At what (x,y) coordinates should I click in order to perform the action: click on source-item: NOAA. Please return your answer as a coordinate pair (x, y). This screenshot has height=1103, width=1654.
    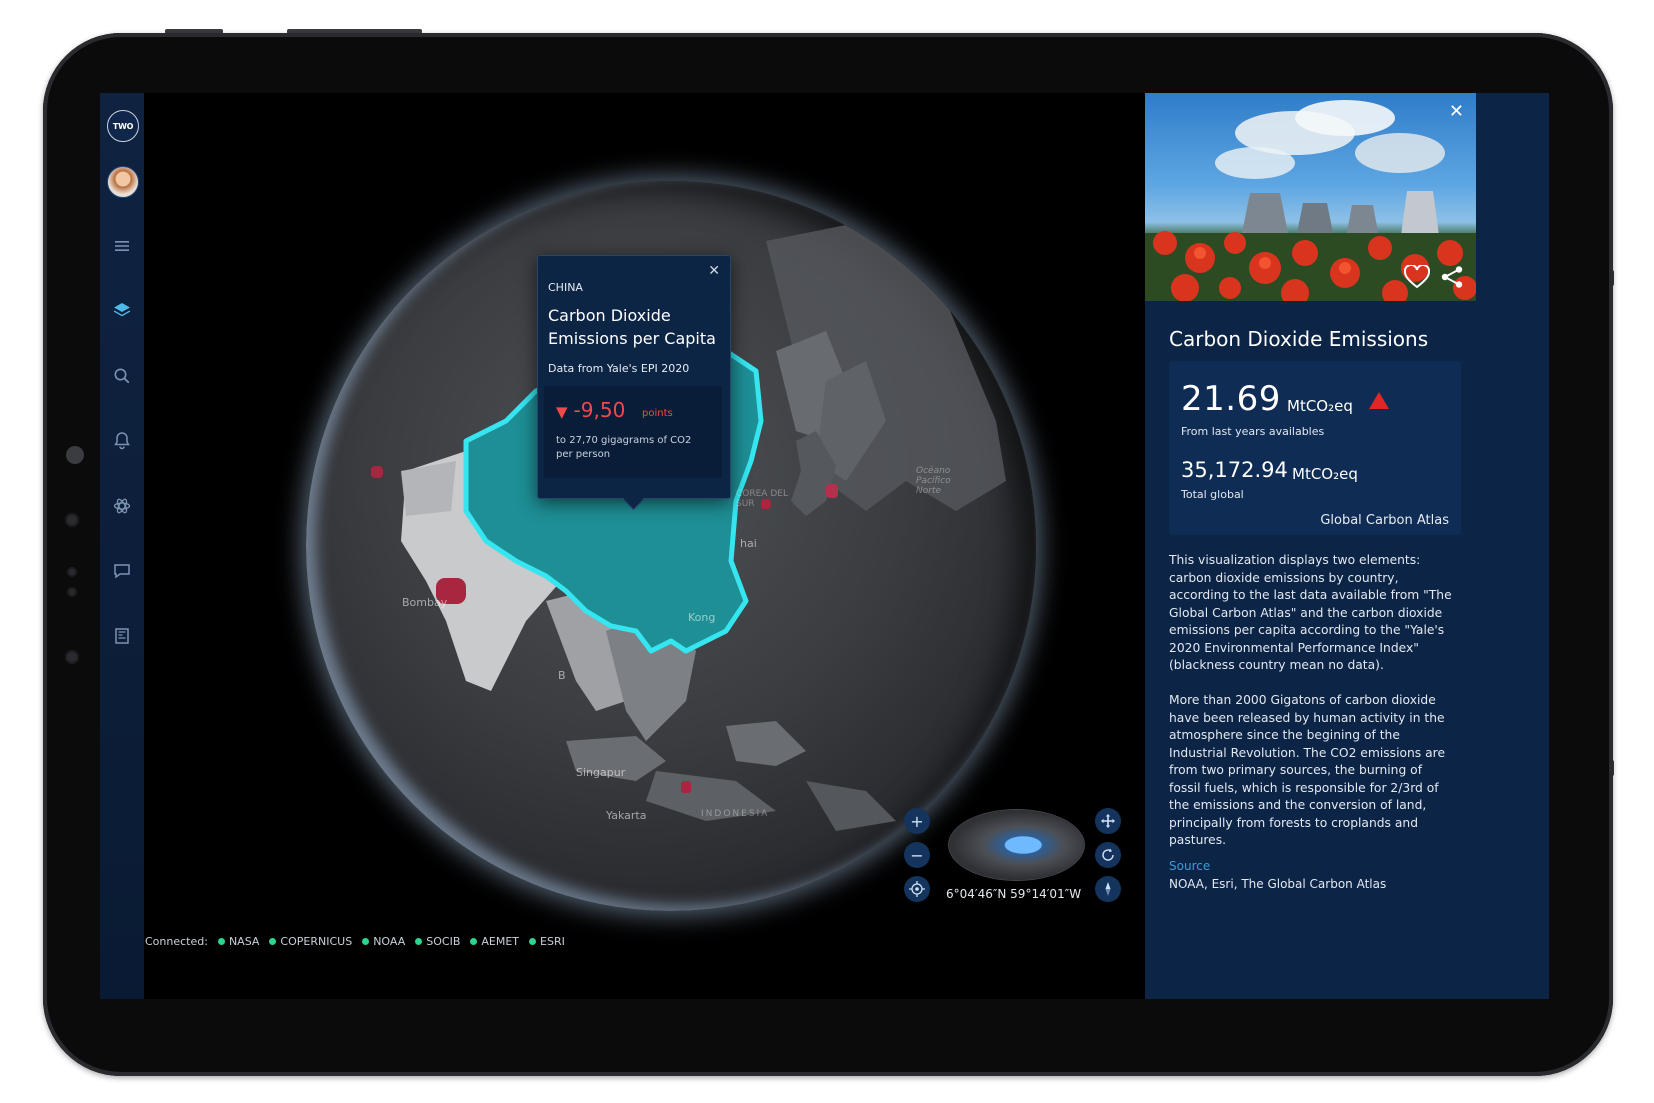
    Looking at the image, I should click on (383, 941).